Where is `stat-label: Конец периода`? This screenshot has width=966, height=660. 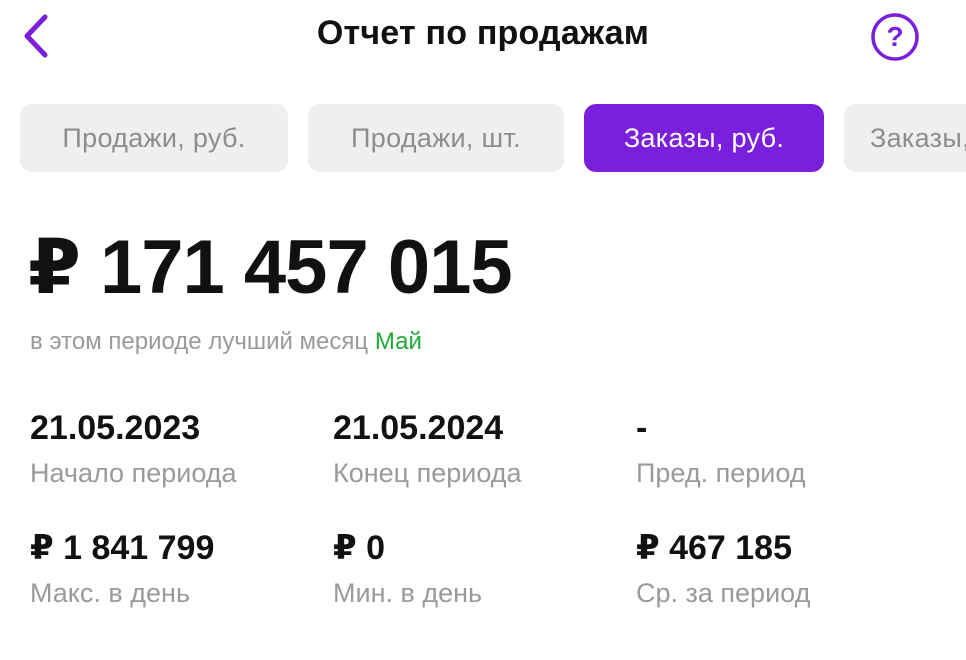 stat-label: Конец периода is located at coordinates (427, 473).